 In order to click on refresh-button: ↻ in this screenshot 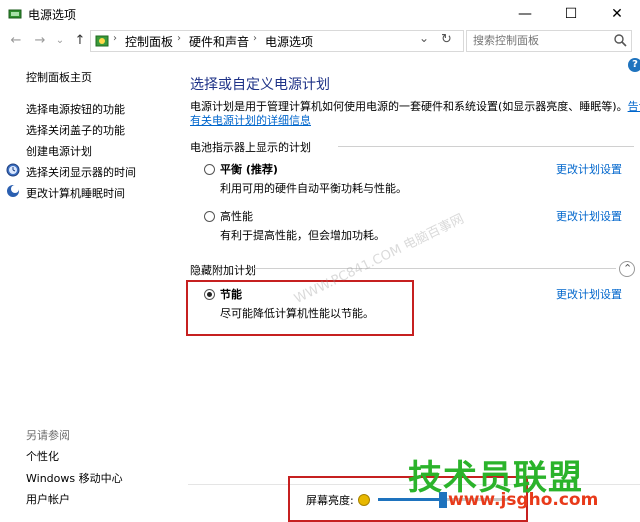, I will do `click(446, 39)`.